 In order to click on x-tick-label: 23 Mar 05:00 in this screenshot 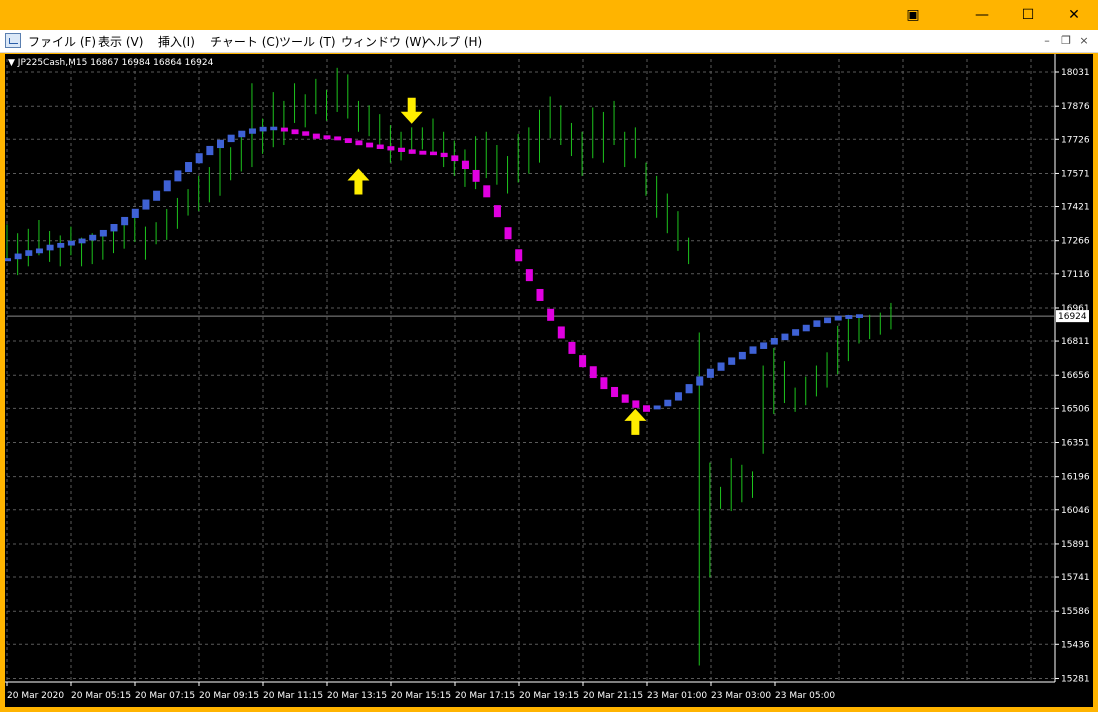, I will do `click(805, 696)`.